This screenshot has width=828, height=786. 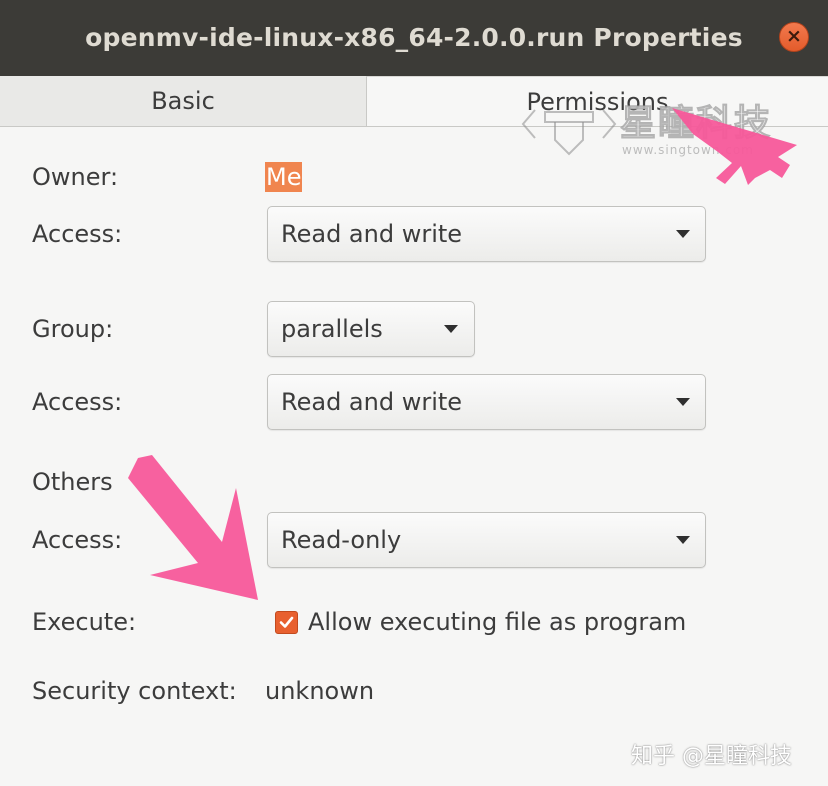 I want to click on checkmark-icon, so click(x=286, y=622).